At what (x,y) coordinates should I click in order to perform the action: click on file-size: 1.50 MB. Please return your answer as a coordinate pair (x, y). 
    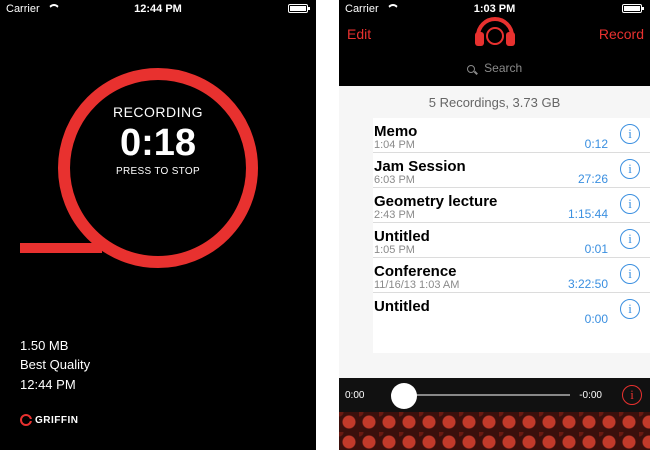
    Looking at the image, I should click on (44, 345).